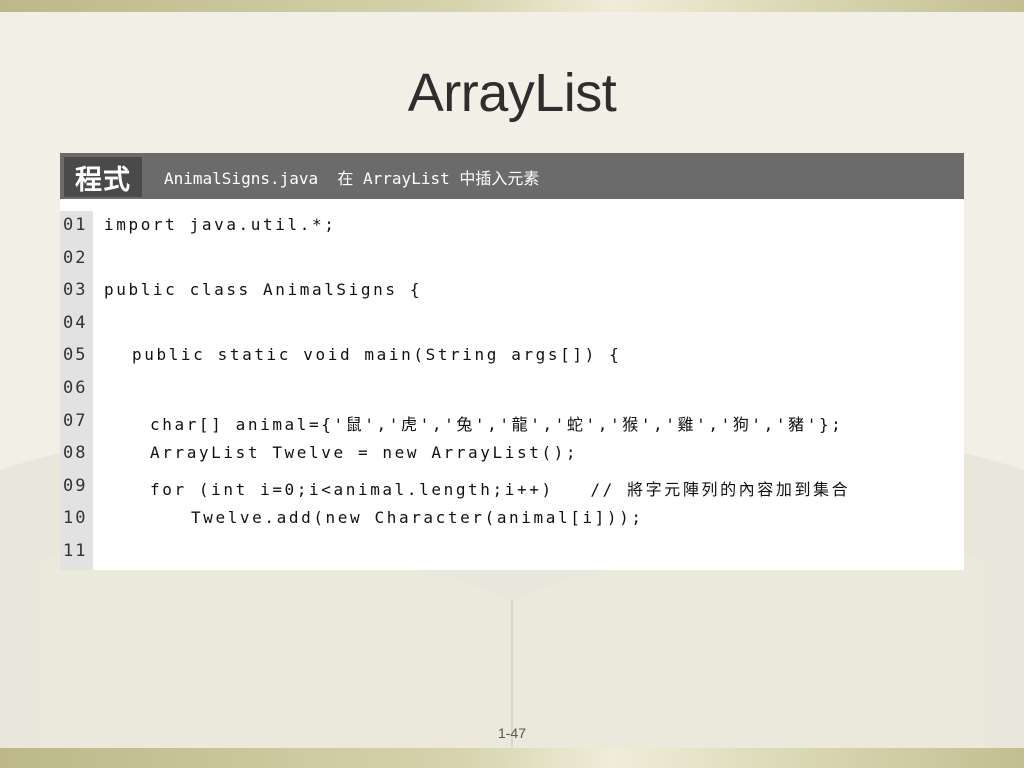 This screenshot has height=768, width=1024. Describe the element at coordinates (263, 290) in the screenshot. I see `code-text: public class AnimalSigns {` at that location.